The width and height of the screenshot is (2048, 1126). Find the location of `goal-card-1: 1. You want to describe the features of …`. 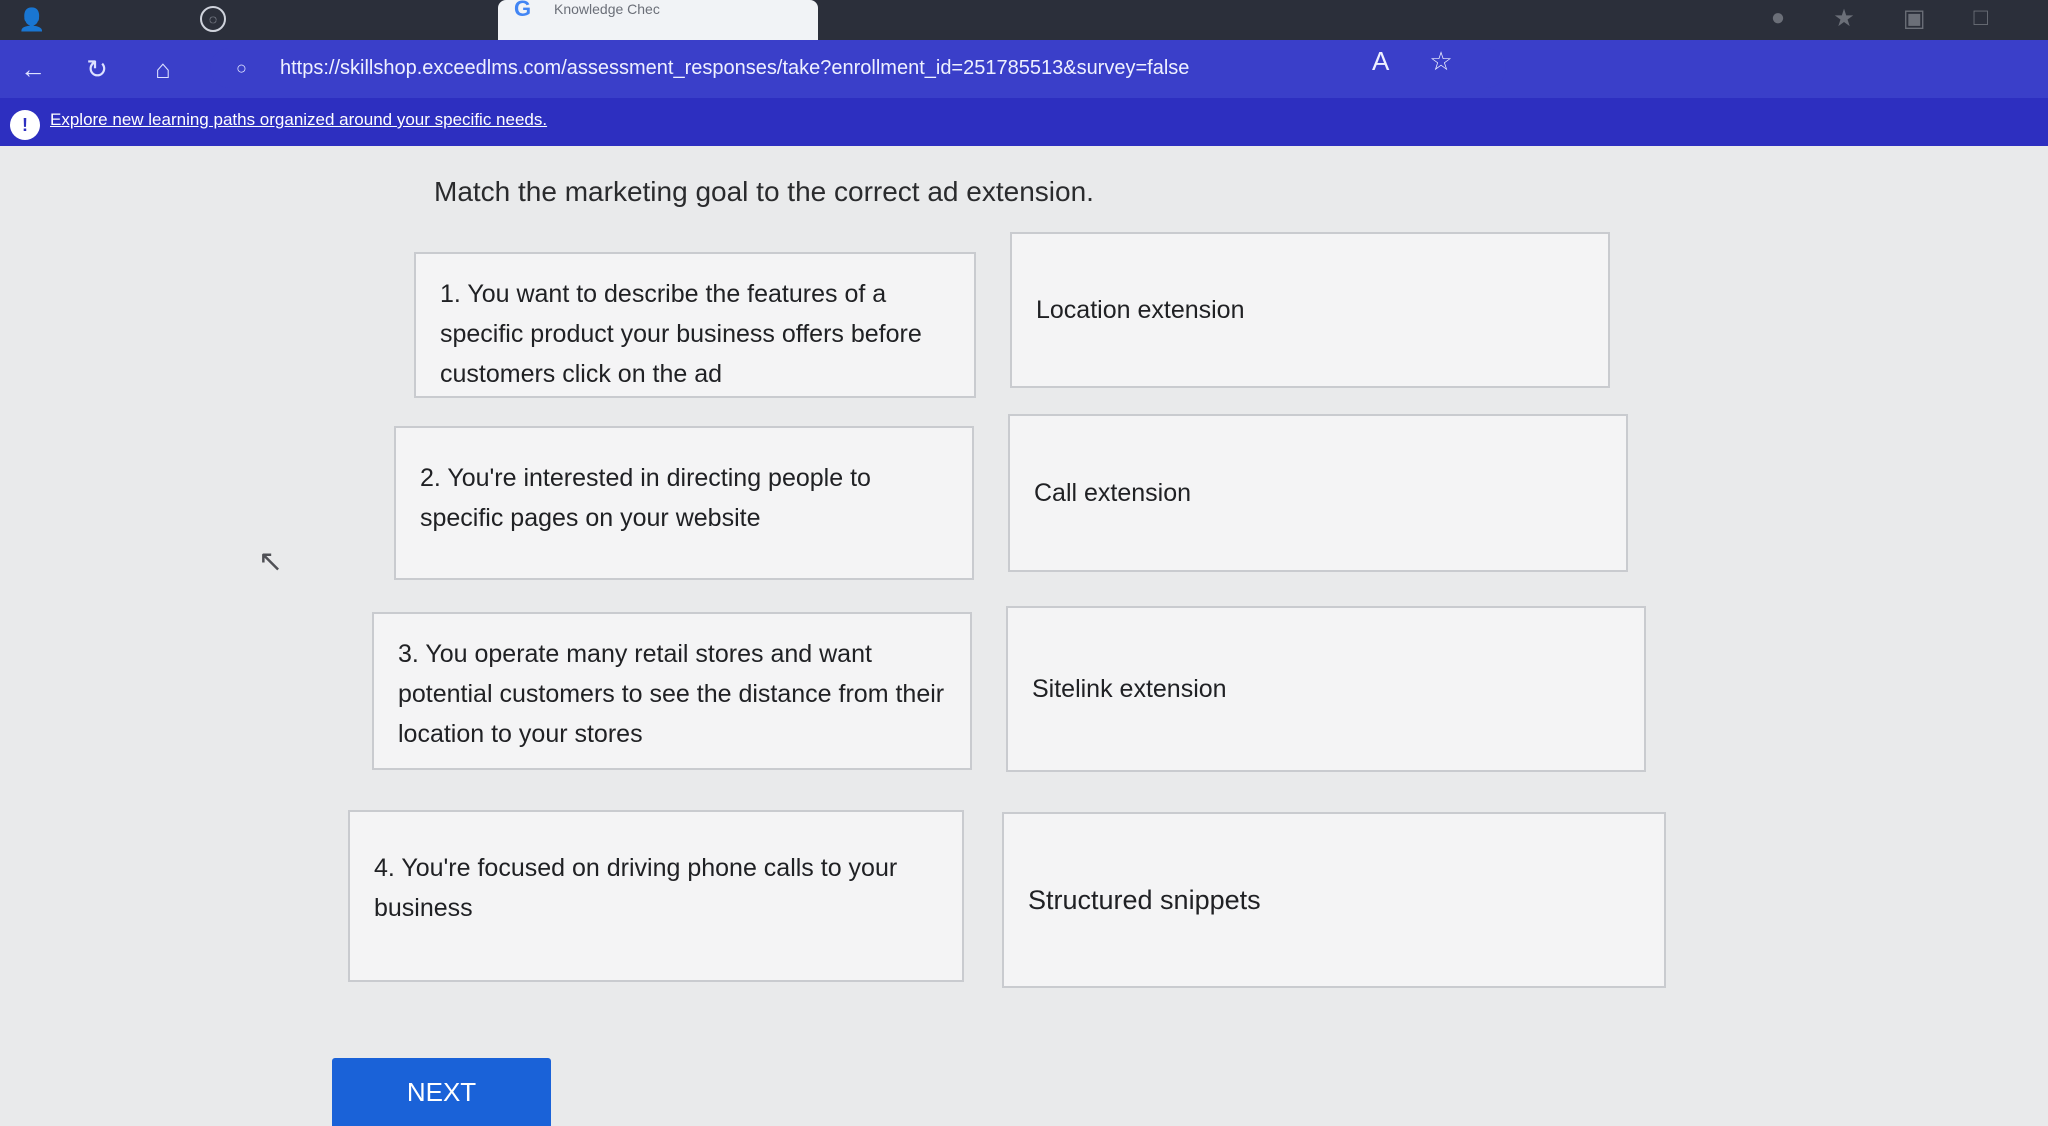

goal-card-1: 1. You want to describe the features of … is located at coordinates (695, 325).